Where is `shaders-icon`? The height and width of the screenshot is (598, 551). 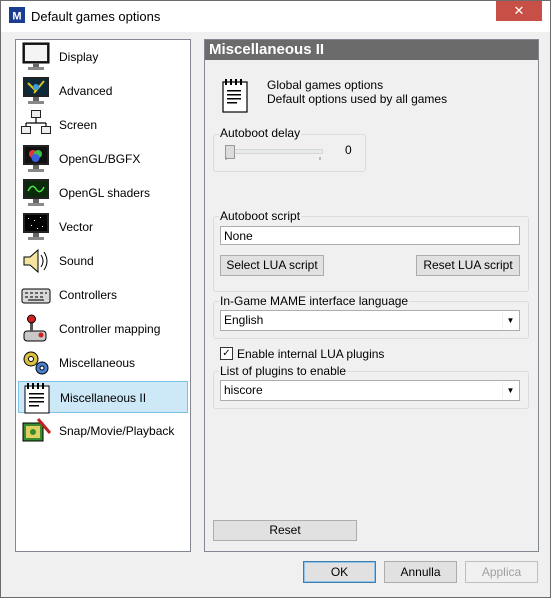
shaders-icon is located at coordinates (36, 192).